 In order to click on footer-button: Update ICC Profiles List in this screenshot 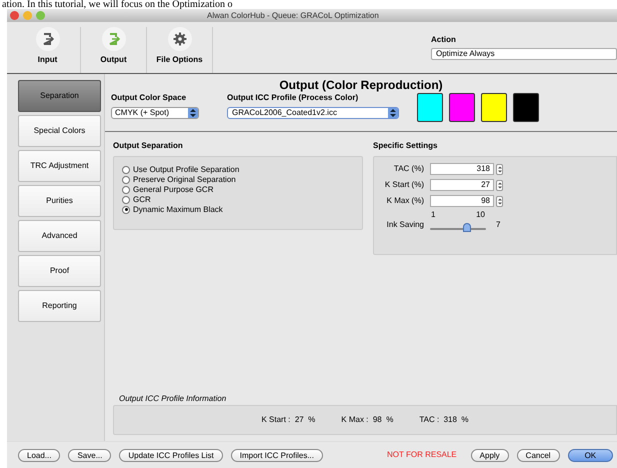, I will do `click(171, 455)`.